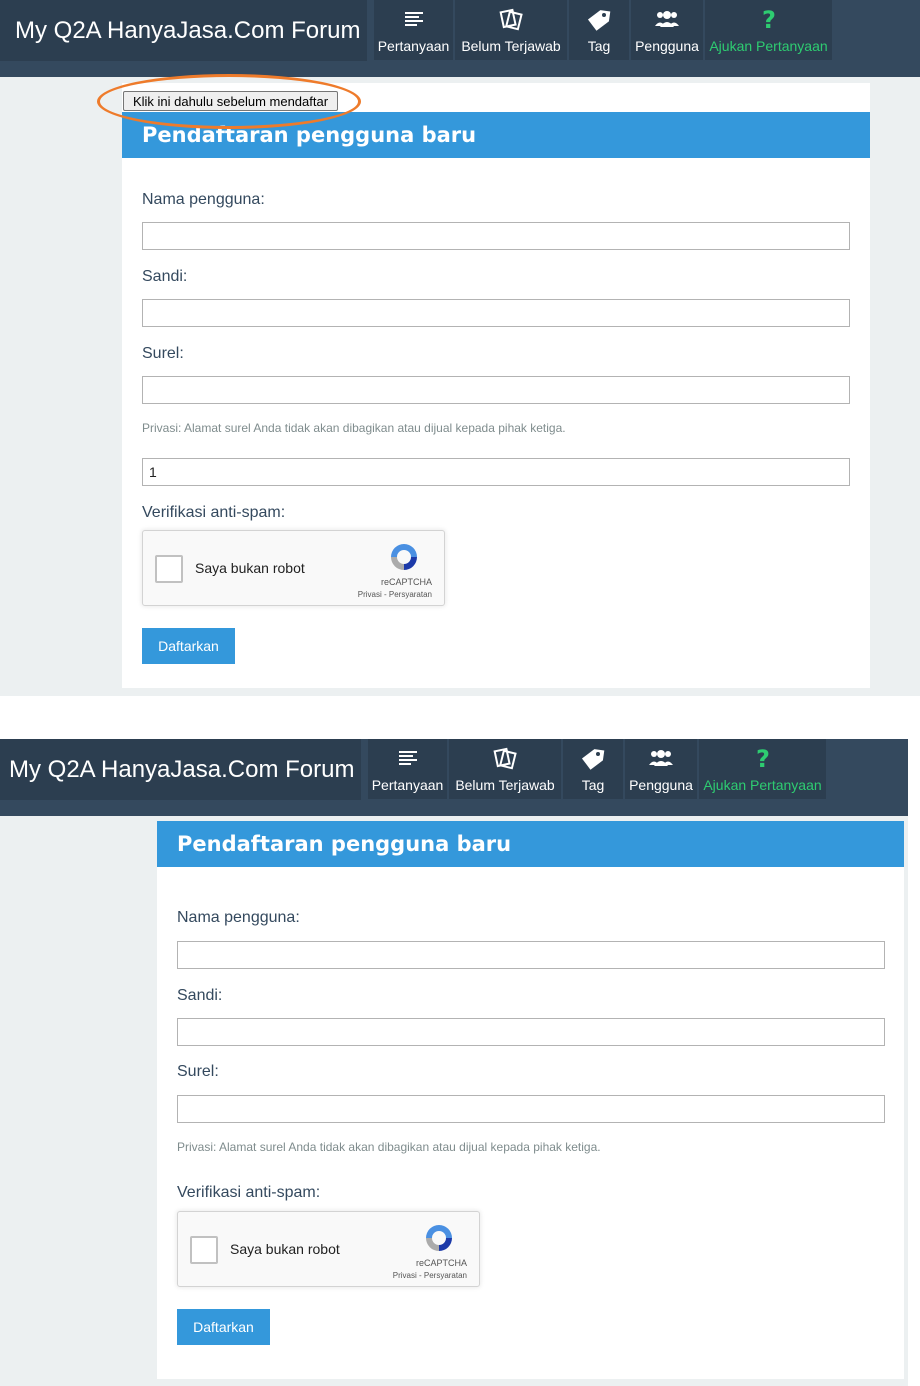 The width and height of the screenshot is (920, 1386). What do you see at coordinates (229, 101) in the screenshot?
I see `highlight-ellipse` at bounding box center [229, 101].